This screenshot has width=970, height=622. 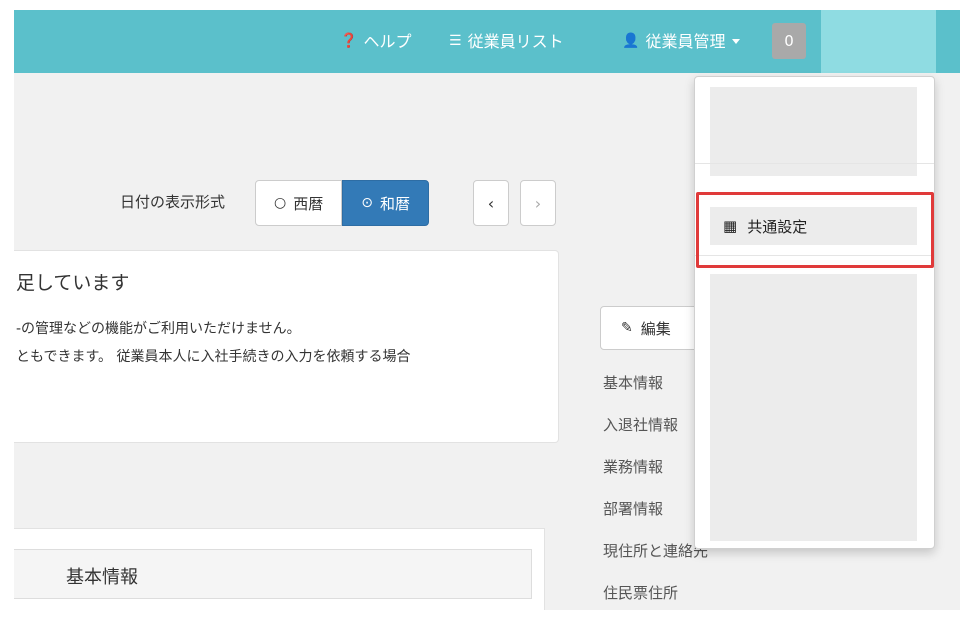 I want to click on highlight-box, so click(x=815, y=230).